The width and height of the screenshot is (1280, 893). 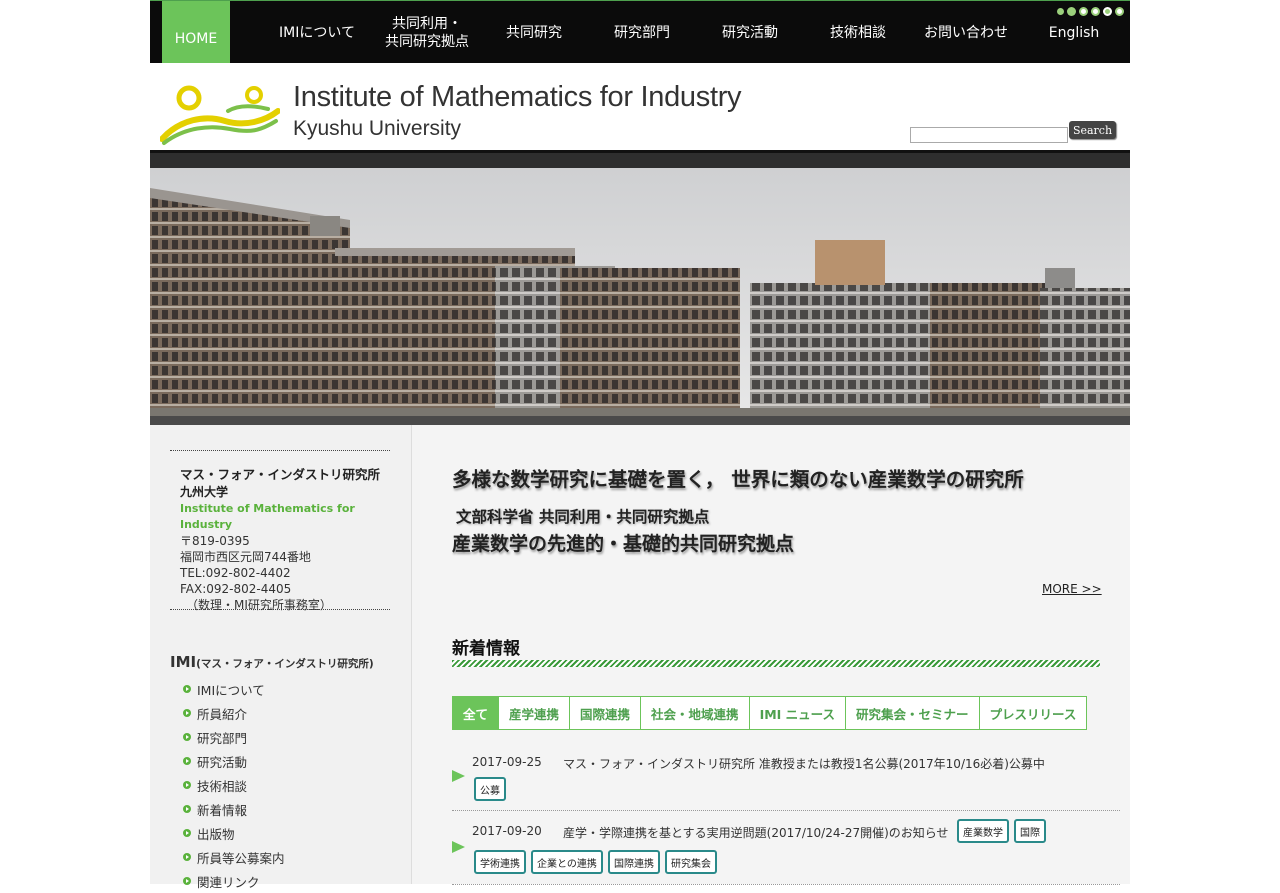 I want to click on news-tag: 国際連携, so click(x=634, y=862).